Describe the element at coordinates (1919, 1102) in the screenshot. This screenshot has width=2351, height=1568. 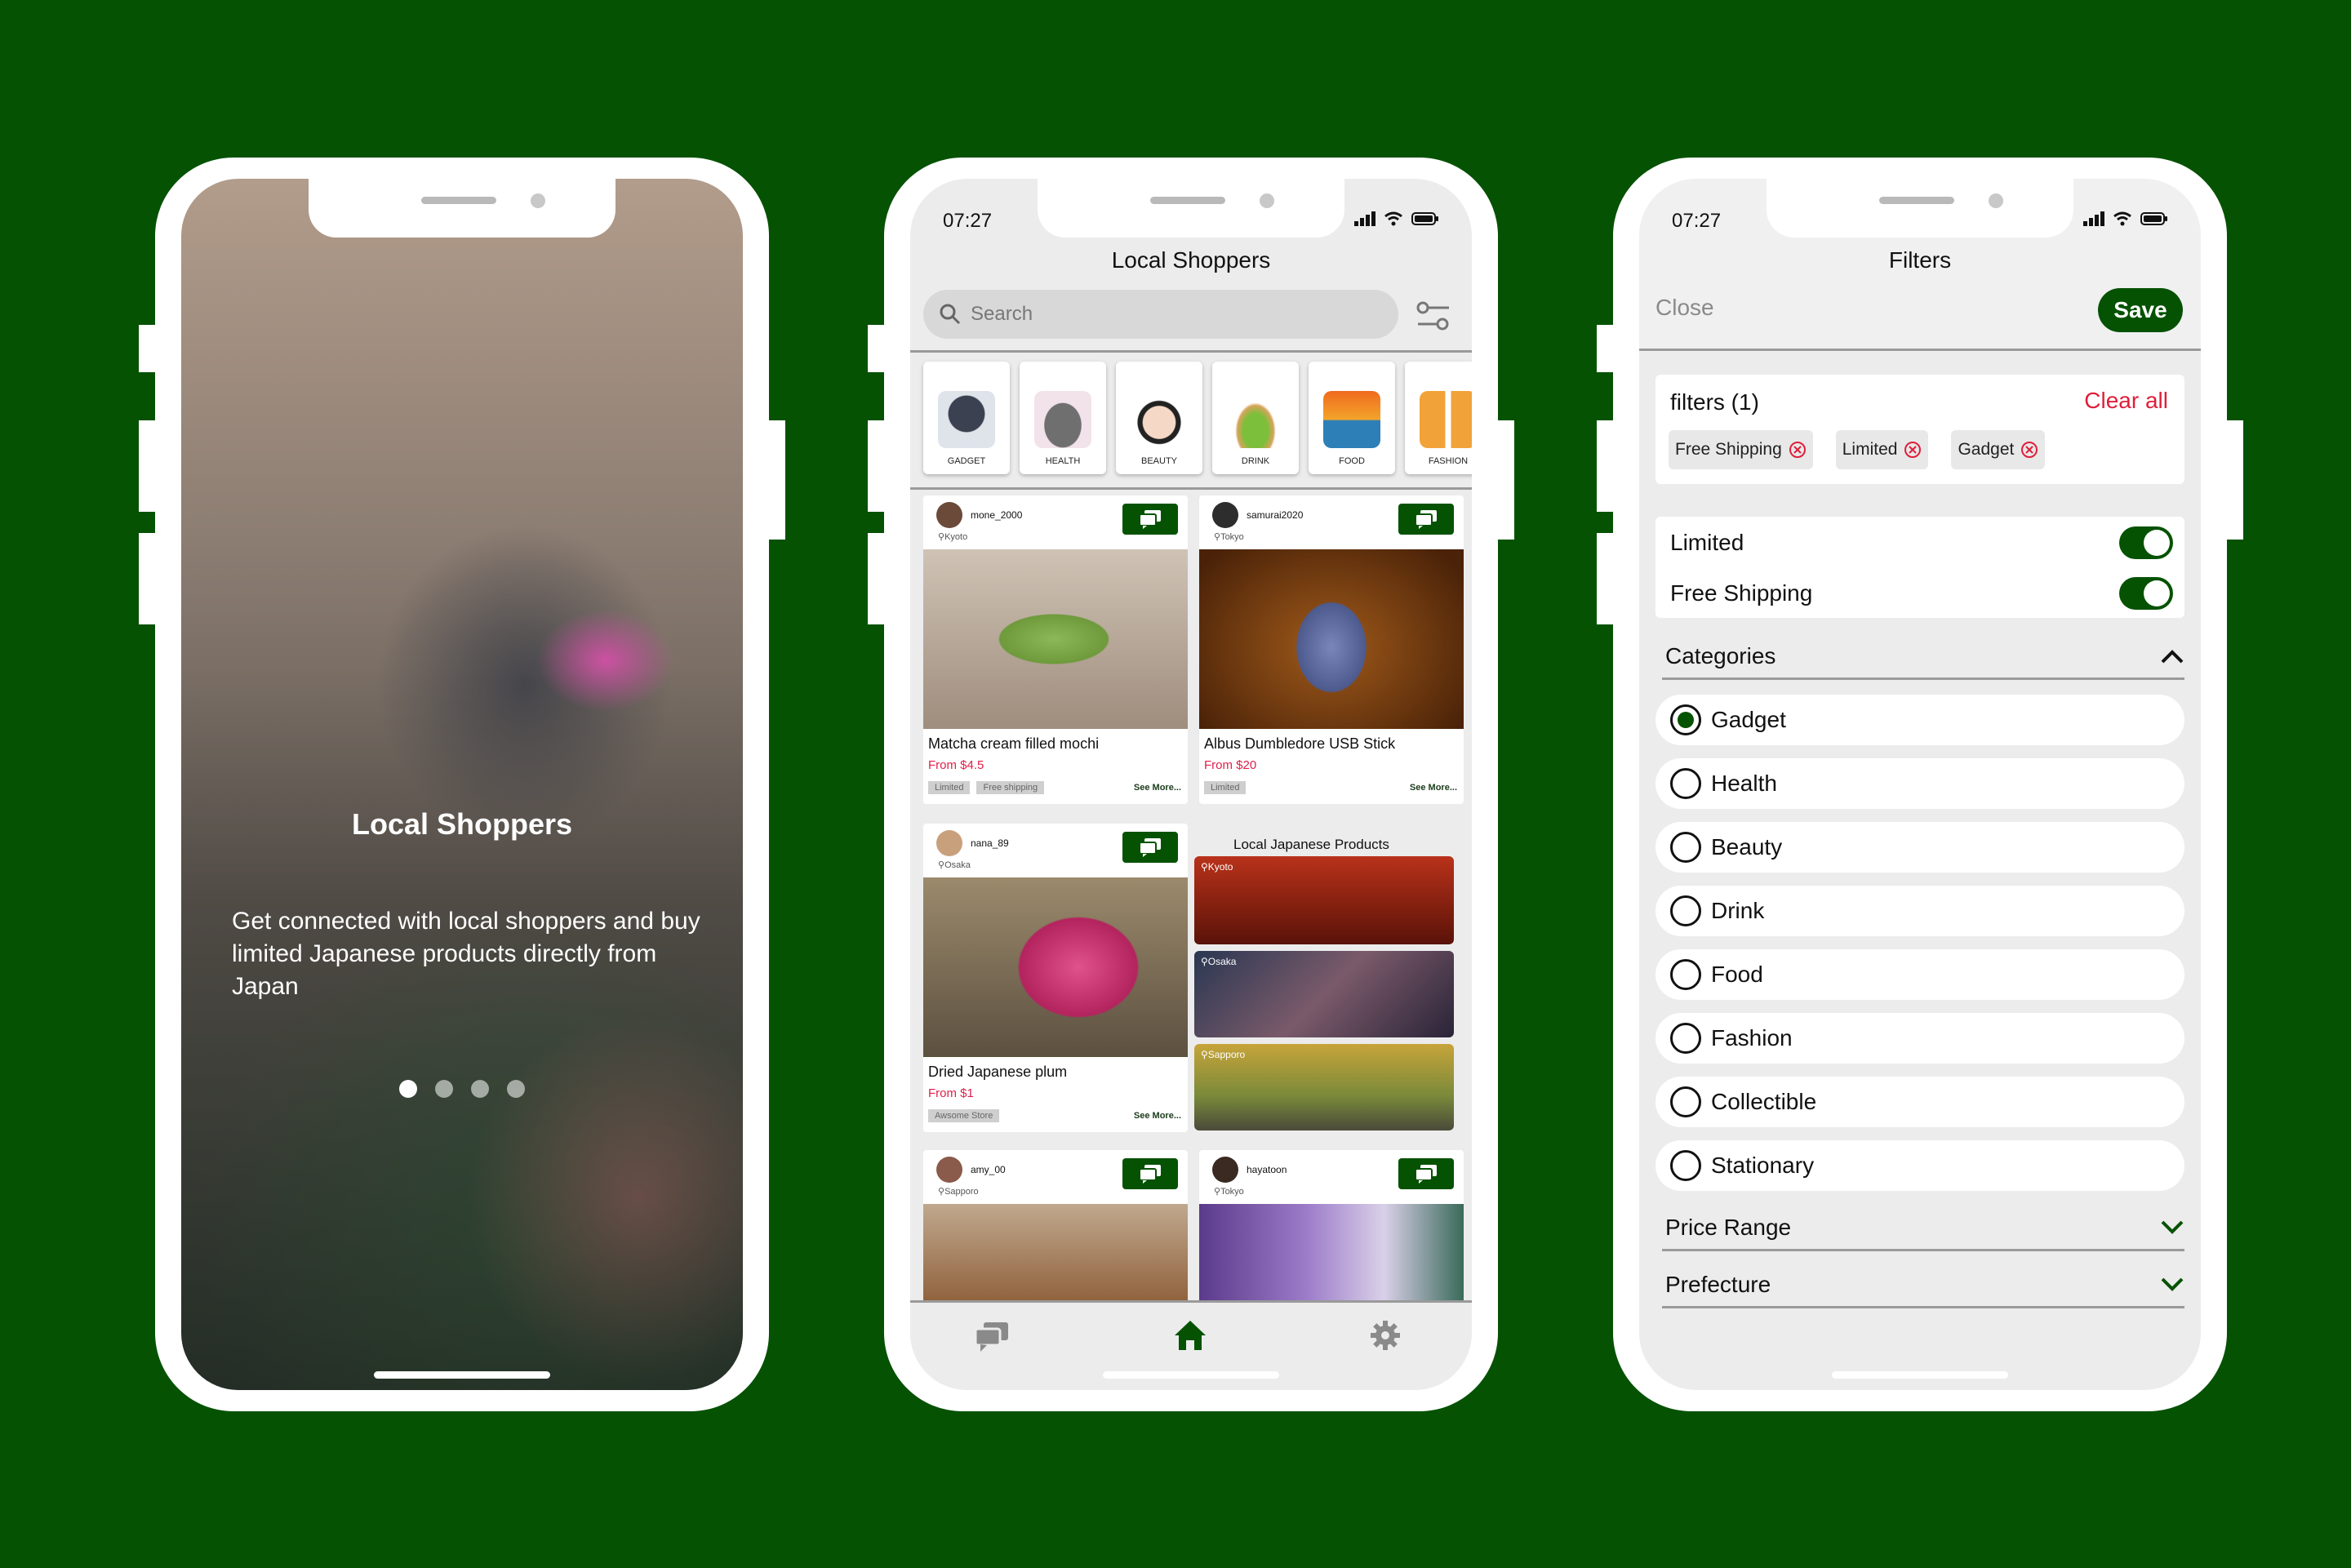
I see `category-option-collectible: Collectible` at that location.